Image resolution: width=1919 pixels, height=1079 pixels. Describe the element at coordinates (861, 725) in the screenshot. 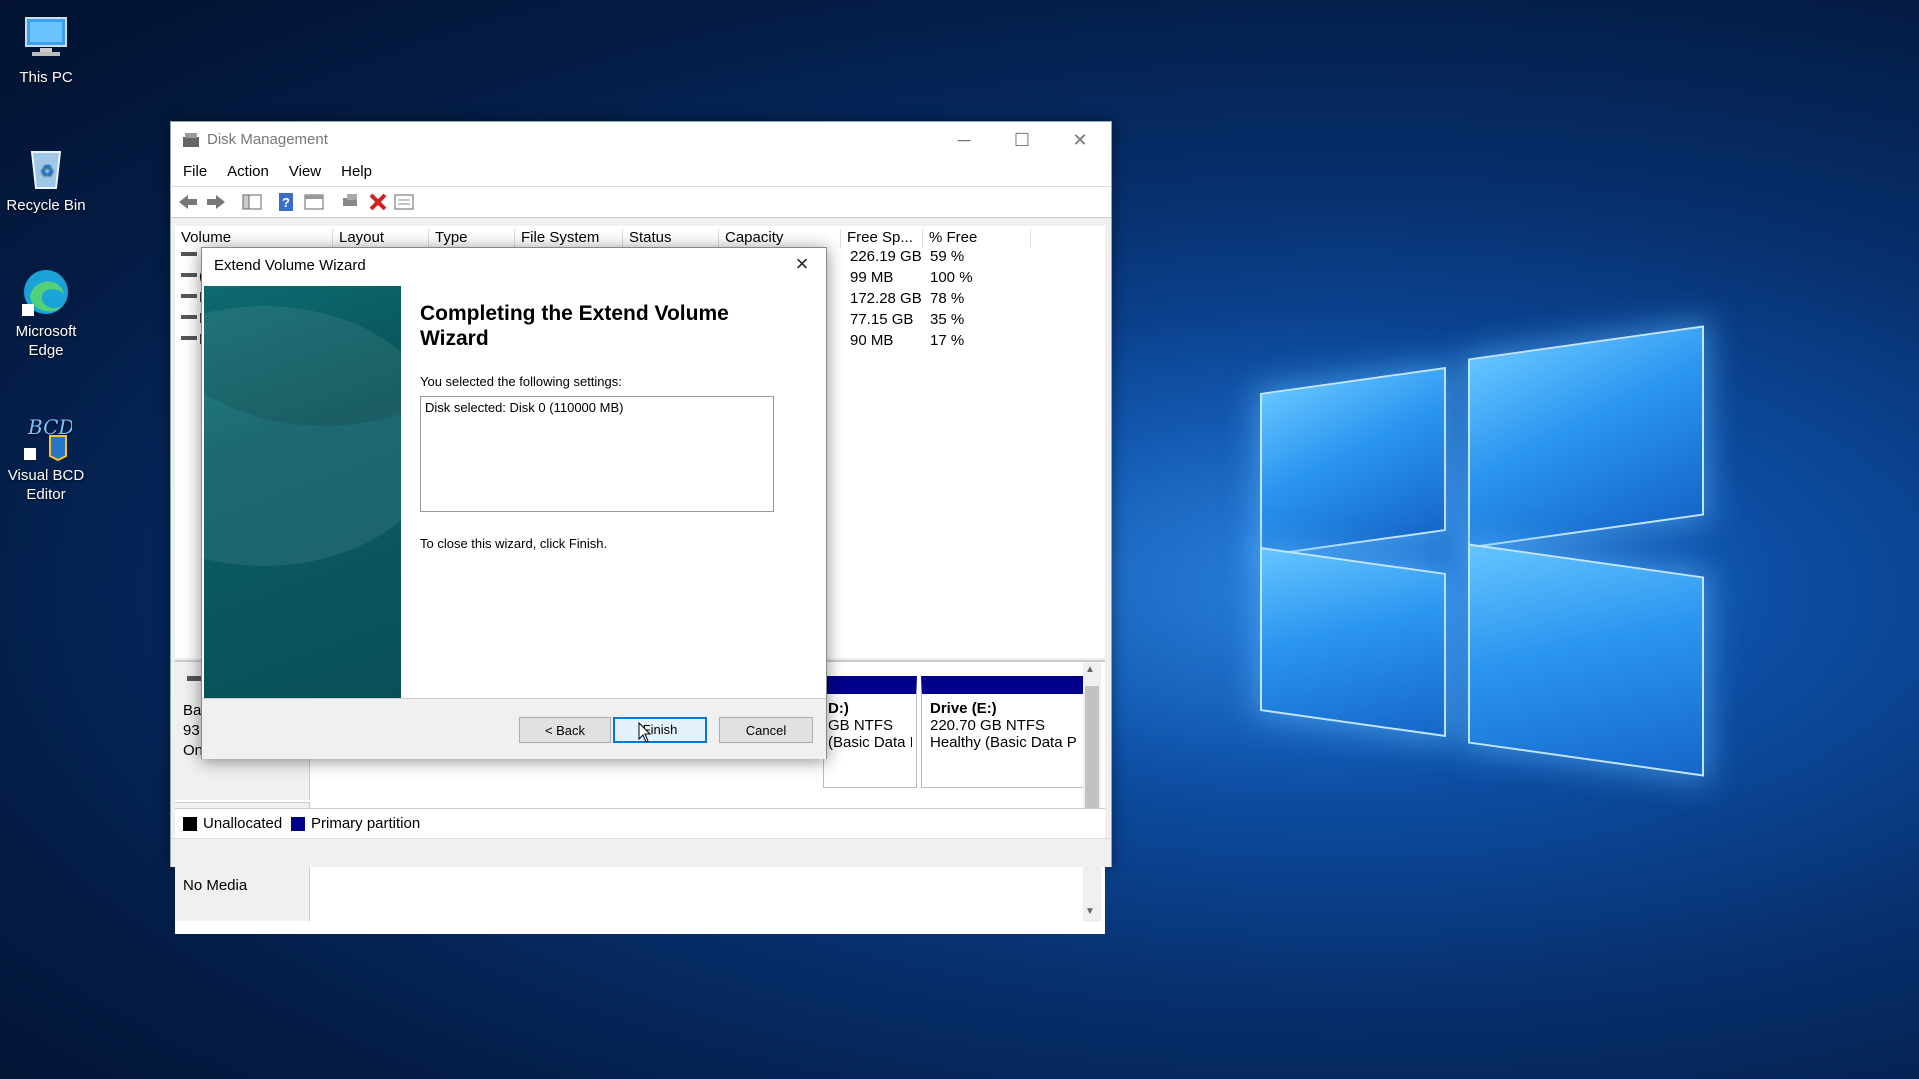

I see `partition-d-fs: GB NTFS` at that location.